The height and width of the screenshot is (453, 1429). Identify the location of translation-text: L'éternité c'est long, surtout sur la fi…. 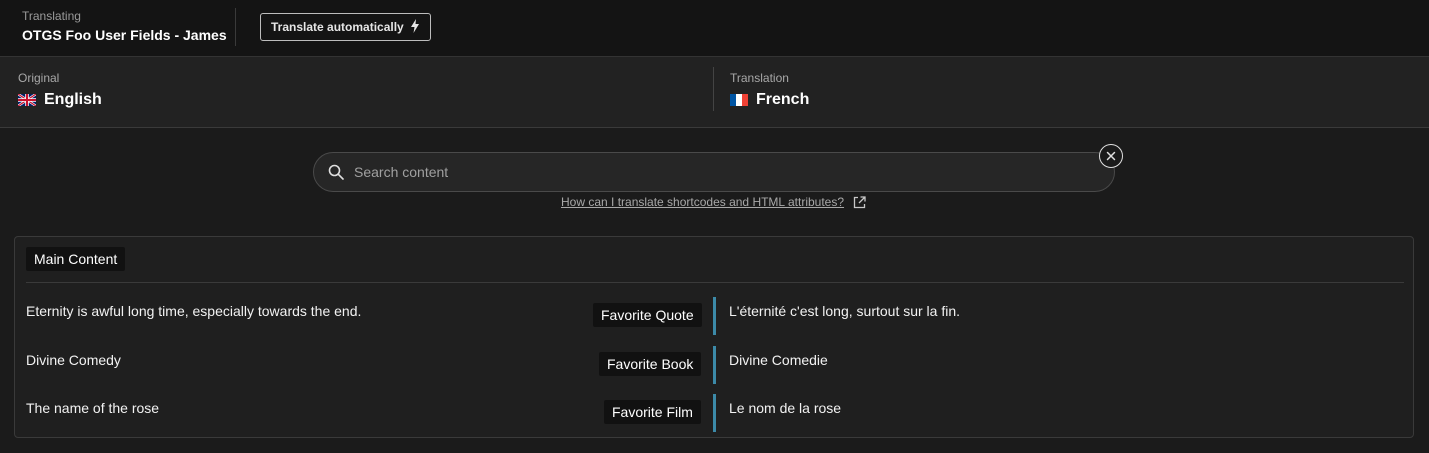
(844, 311).